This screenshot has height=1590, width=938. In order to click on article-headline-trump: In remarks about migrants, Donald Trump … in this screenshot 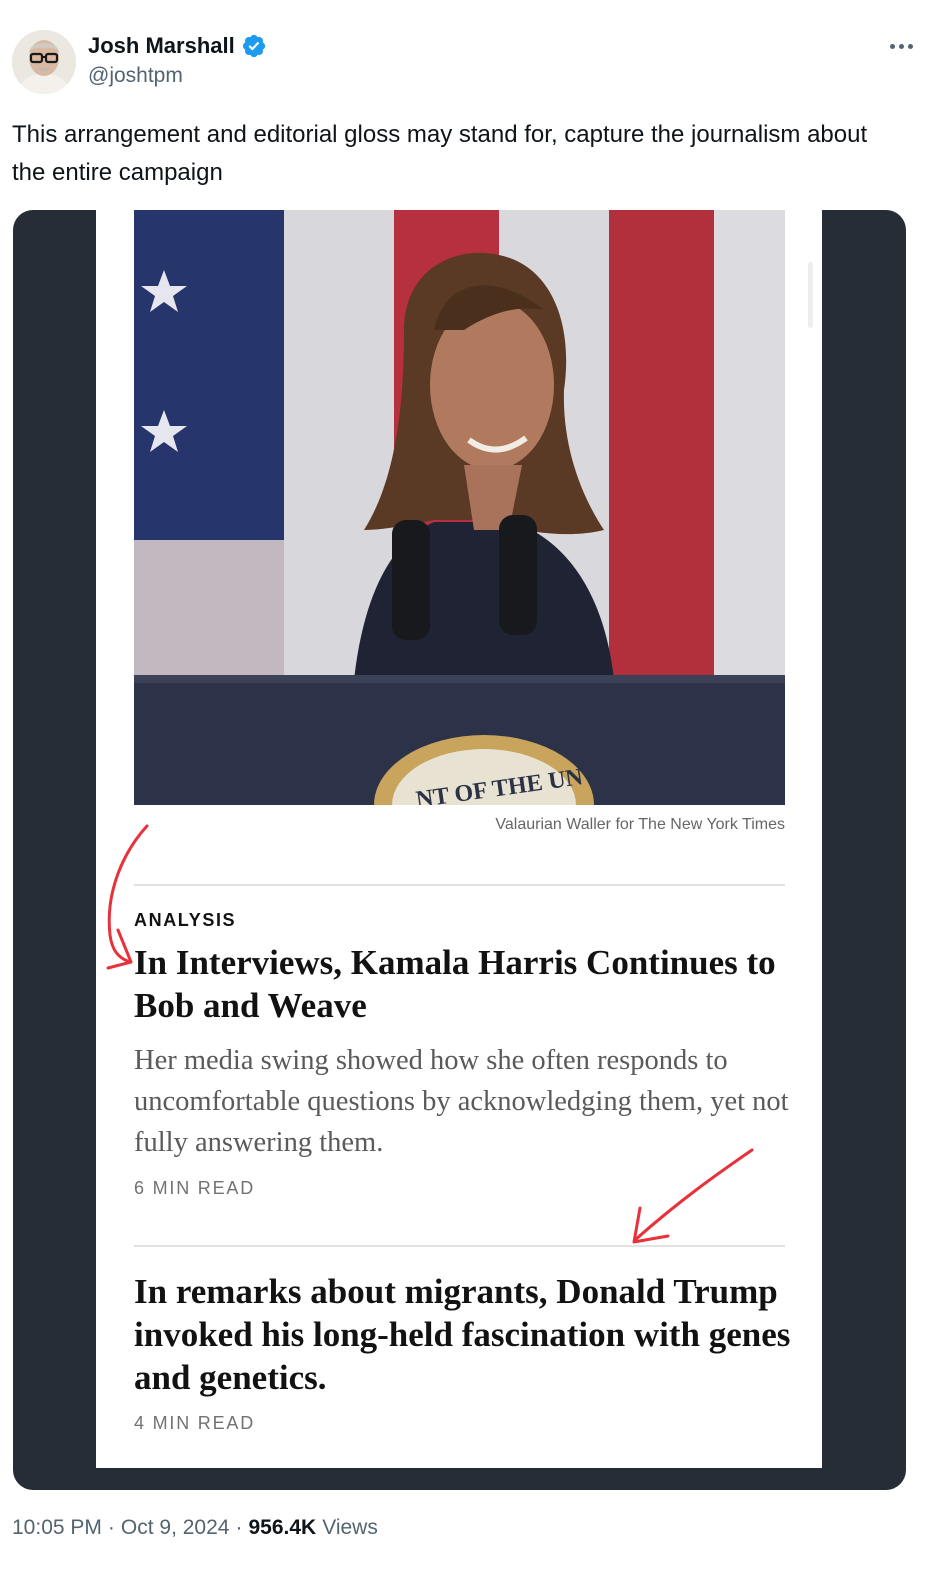, I will do `click(464, 1334)`.